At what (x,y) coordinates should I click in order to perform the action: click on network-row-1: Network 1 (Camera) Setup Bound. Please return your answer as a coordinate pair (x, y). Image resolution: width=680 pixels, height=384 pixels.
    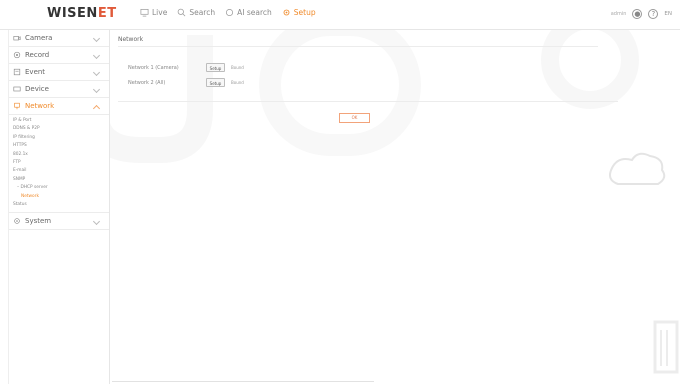
    Looking at the image, I should click on (186, 67).